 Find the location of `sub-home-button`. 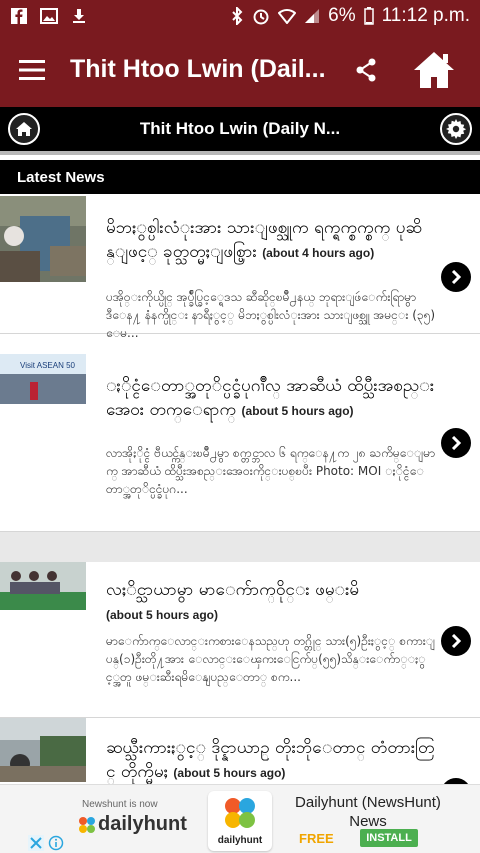

sub-home-button is located at coordinates (24, 129).